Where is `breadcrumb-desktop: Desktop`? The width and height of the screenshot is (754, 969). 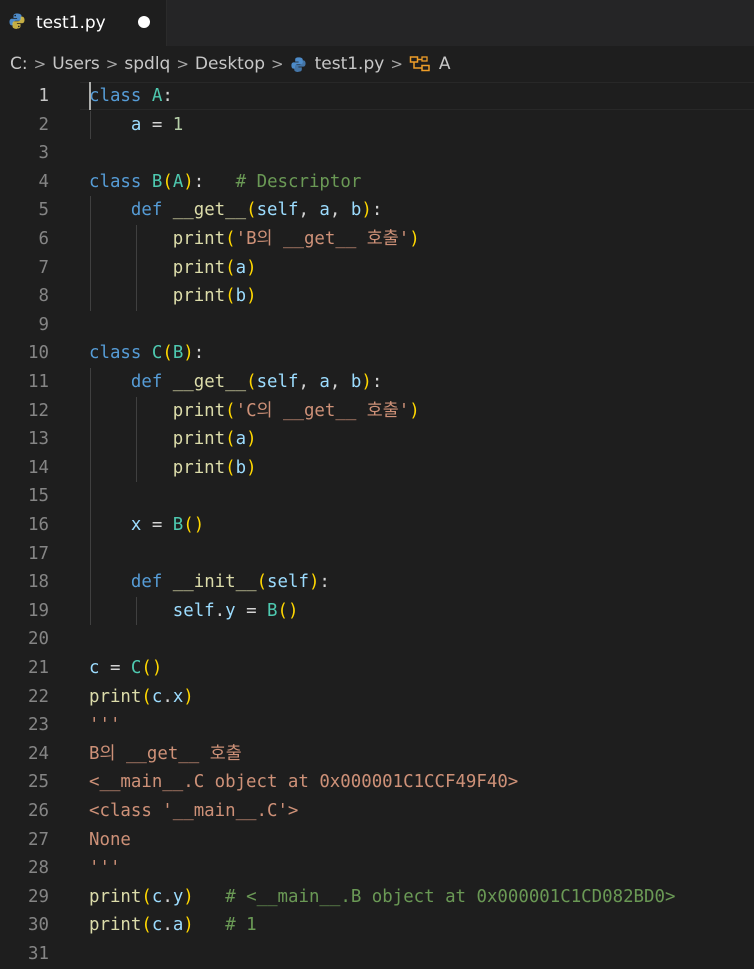
breadcrumb-desktop: Desktop is located at coordinates (230, 64).